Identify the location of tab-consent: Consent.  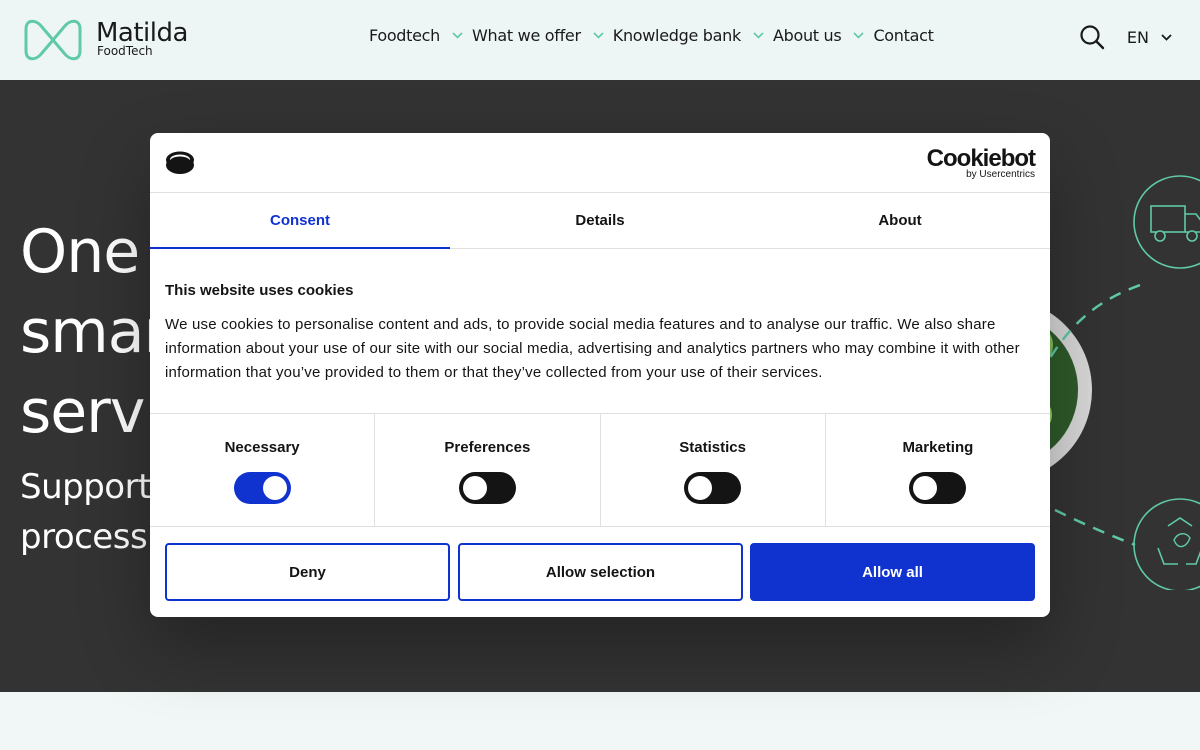
(300, 221).